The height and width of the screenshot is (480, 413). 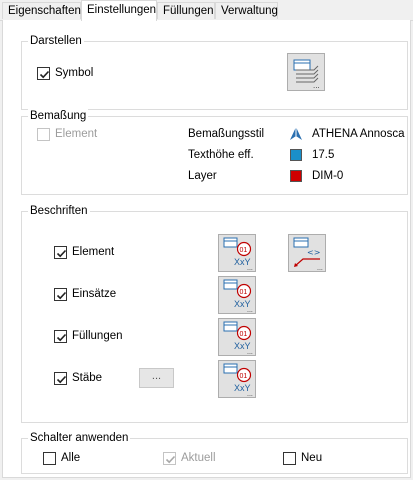 I want to click on beschriften-element-label: Element, so click(x=93, y=252).